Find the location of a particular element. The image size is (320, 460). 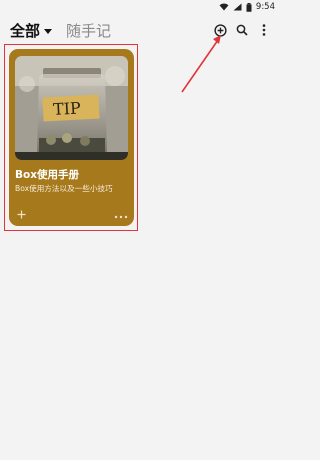

header-actions is located at coordinates (242, 30).